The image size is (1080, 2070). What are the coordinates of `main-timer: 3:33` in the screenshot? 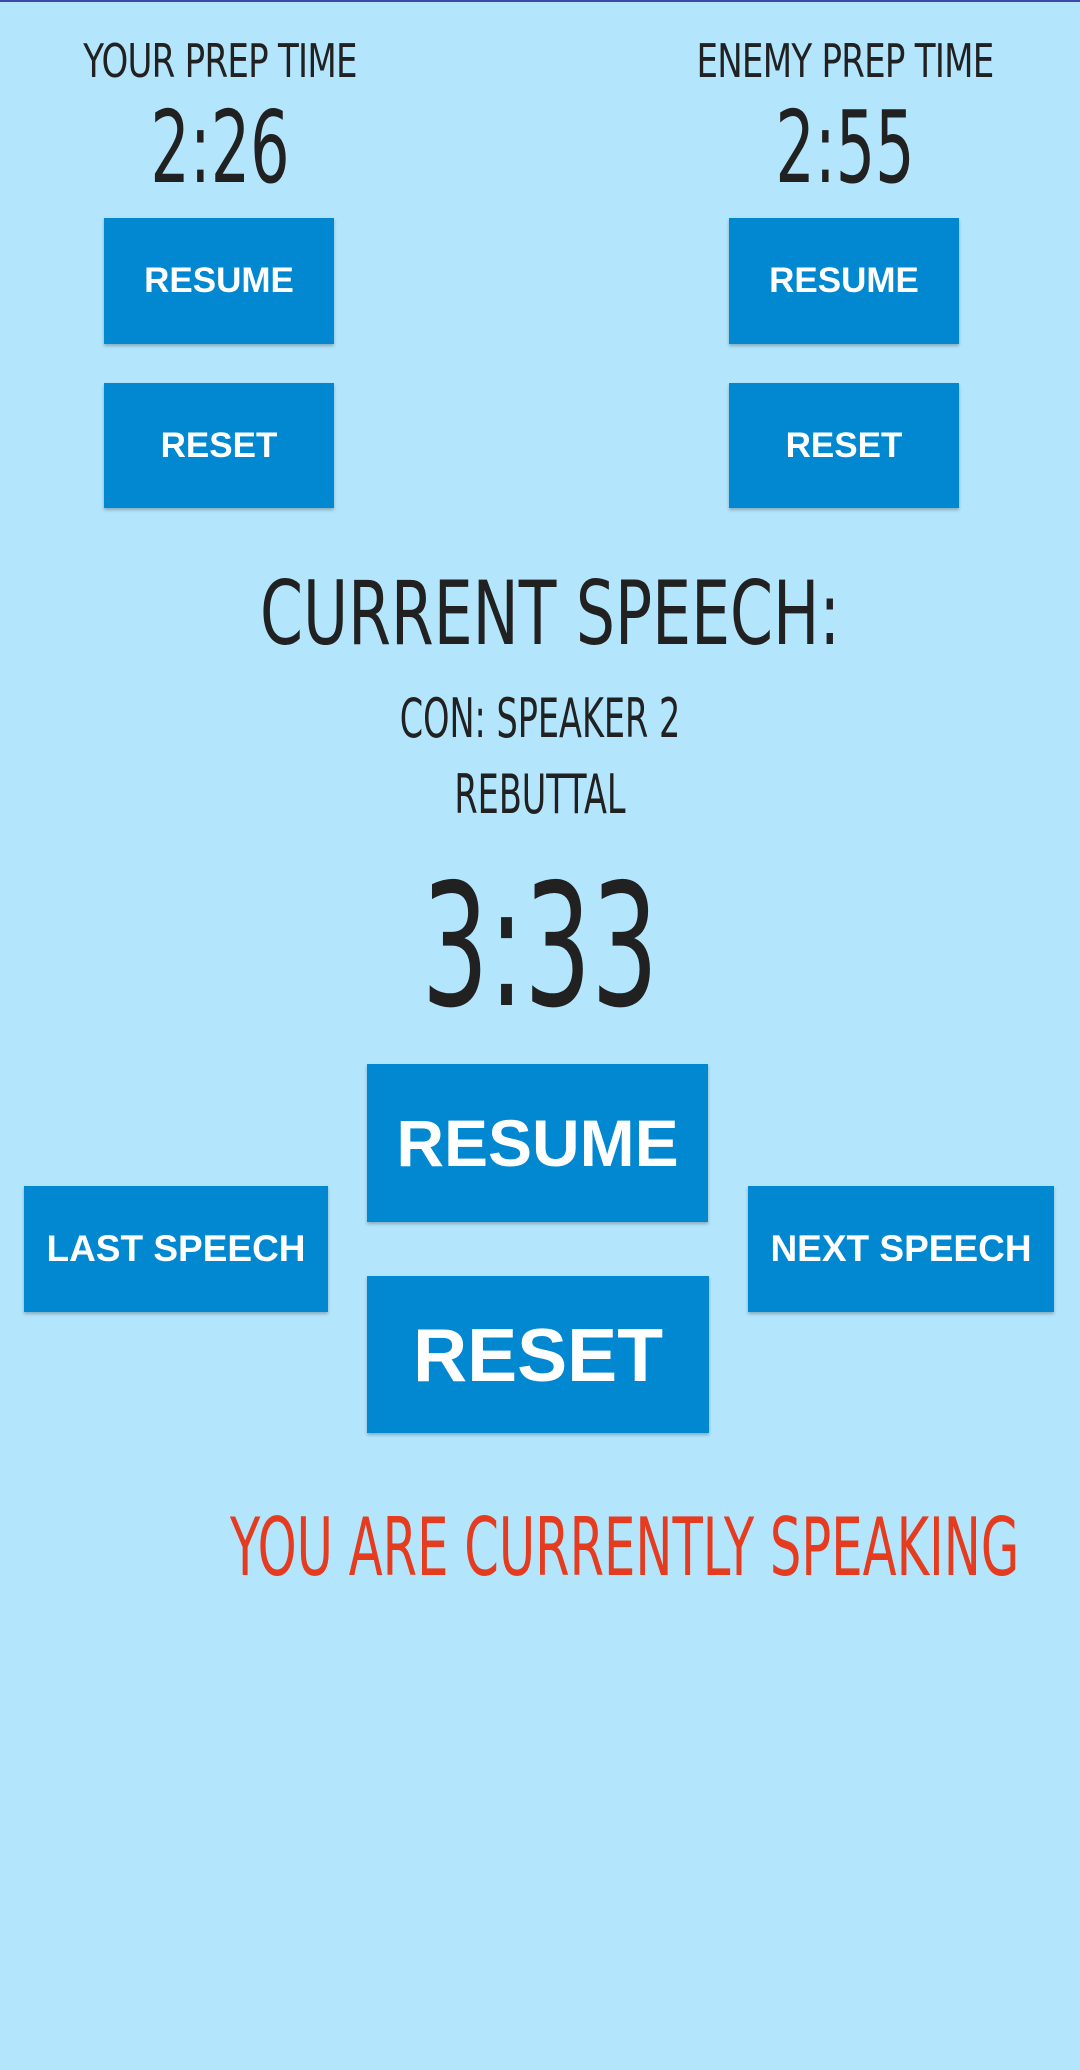 It's located at (540, 947).